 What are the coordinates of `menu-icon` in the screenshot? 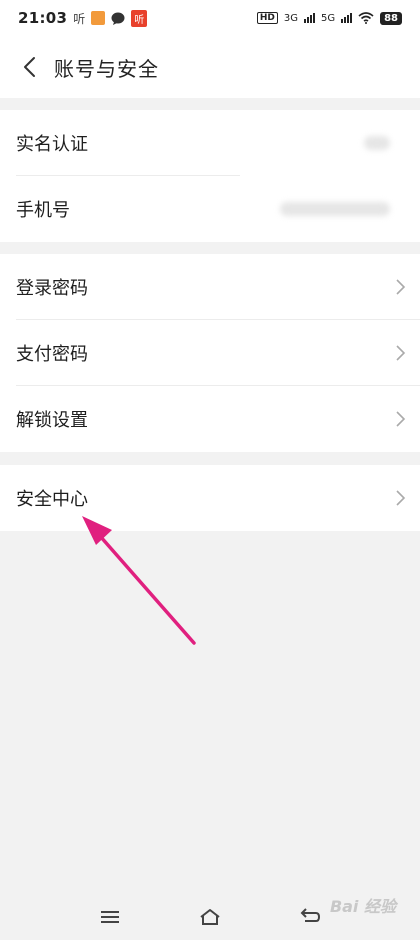 It's located at (110, 917).